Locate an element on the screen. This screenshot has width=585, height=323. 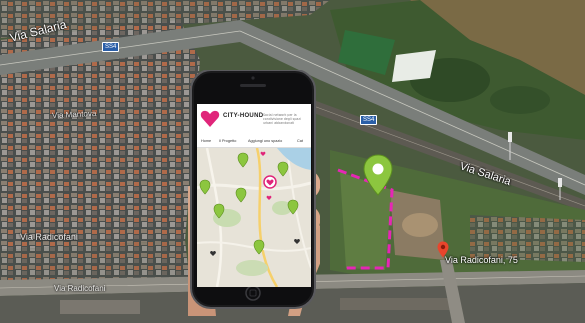
app-name: CITY-HOUND is located at coordinates (243, 116).